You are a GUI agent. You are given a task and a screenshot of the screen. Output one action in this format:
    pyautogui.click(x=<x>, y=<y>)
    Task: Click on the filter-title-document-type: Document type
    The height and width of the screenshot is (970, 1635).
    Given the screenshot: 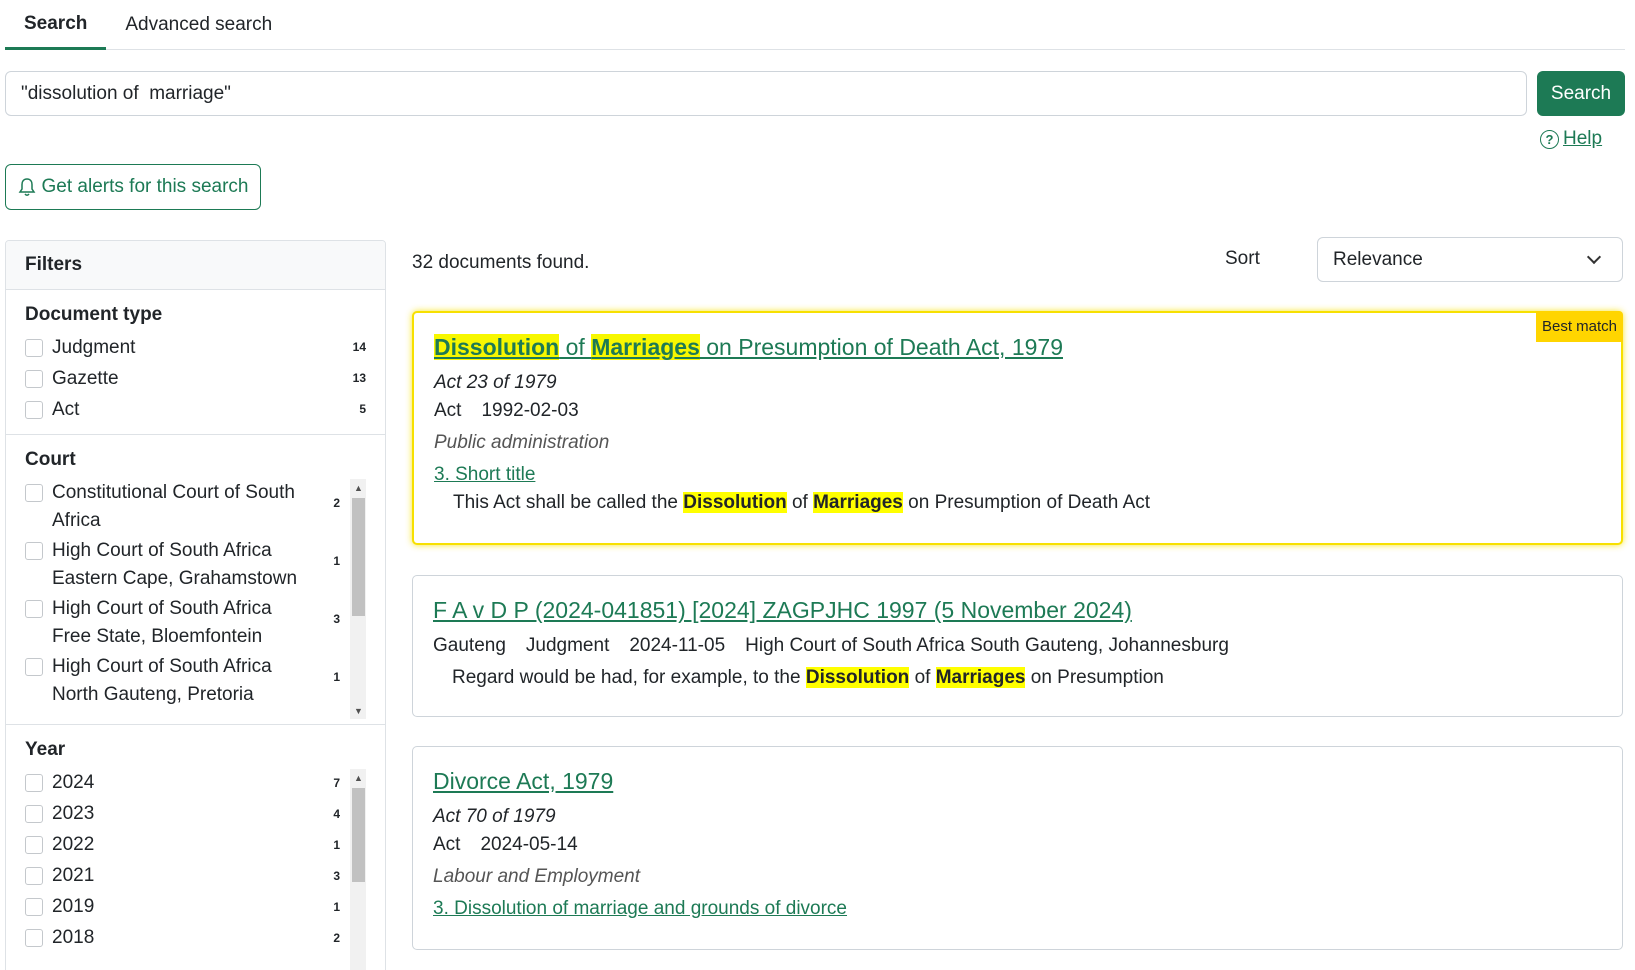 What is the action you would take?
    pyautogui.click(x=94, y=314)
    